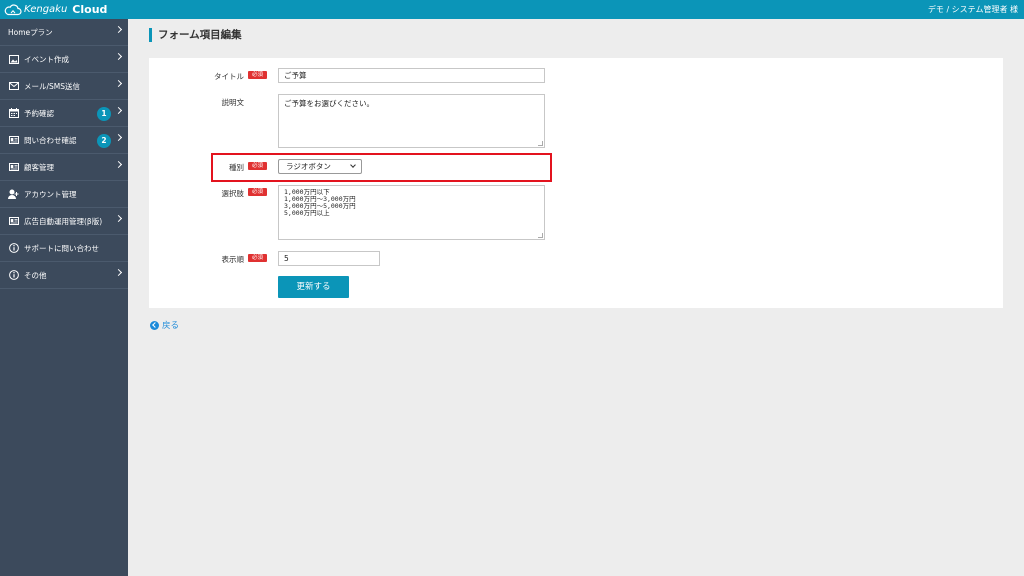  Describe the element at coordinates (154, 325) in the screenshot. I see `back-arrow-icon` at that location.